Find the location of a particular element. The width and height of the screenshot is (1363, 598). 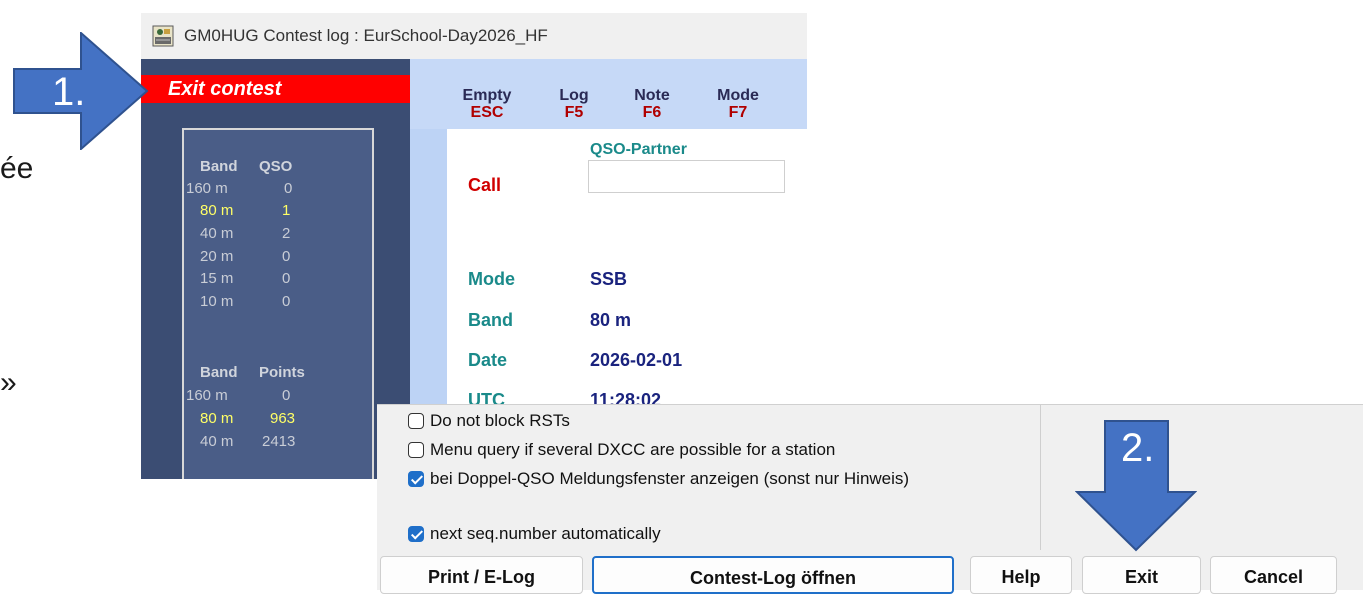

checkbox-label: Do not block RSTs is located at coordinates (500, 420).